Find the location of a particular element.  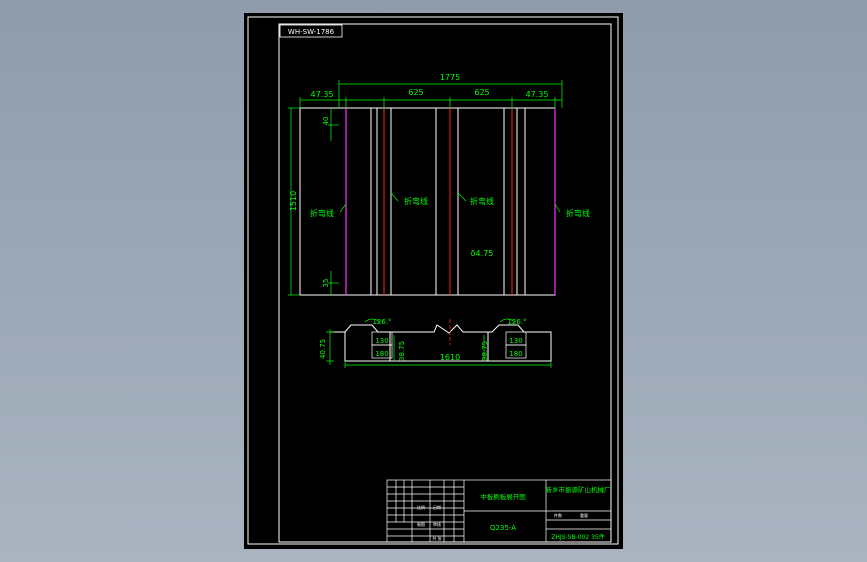

label-scale: 比例 is located at coordinates (421, 507).